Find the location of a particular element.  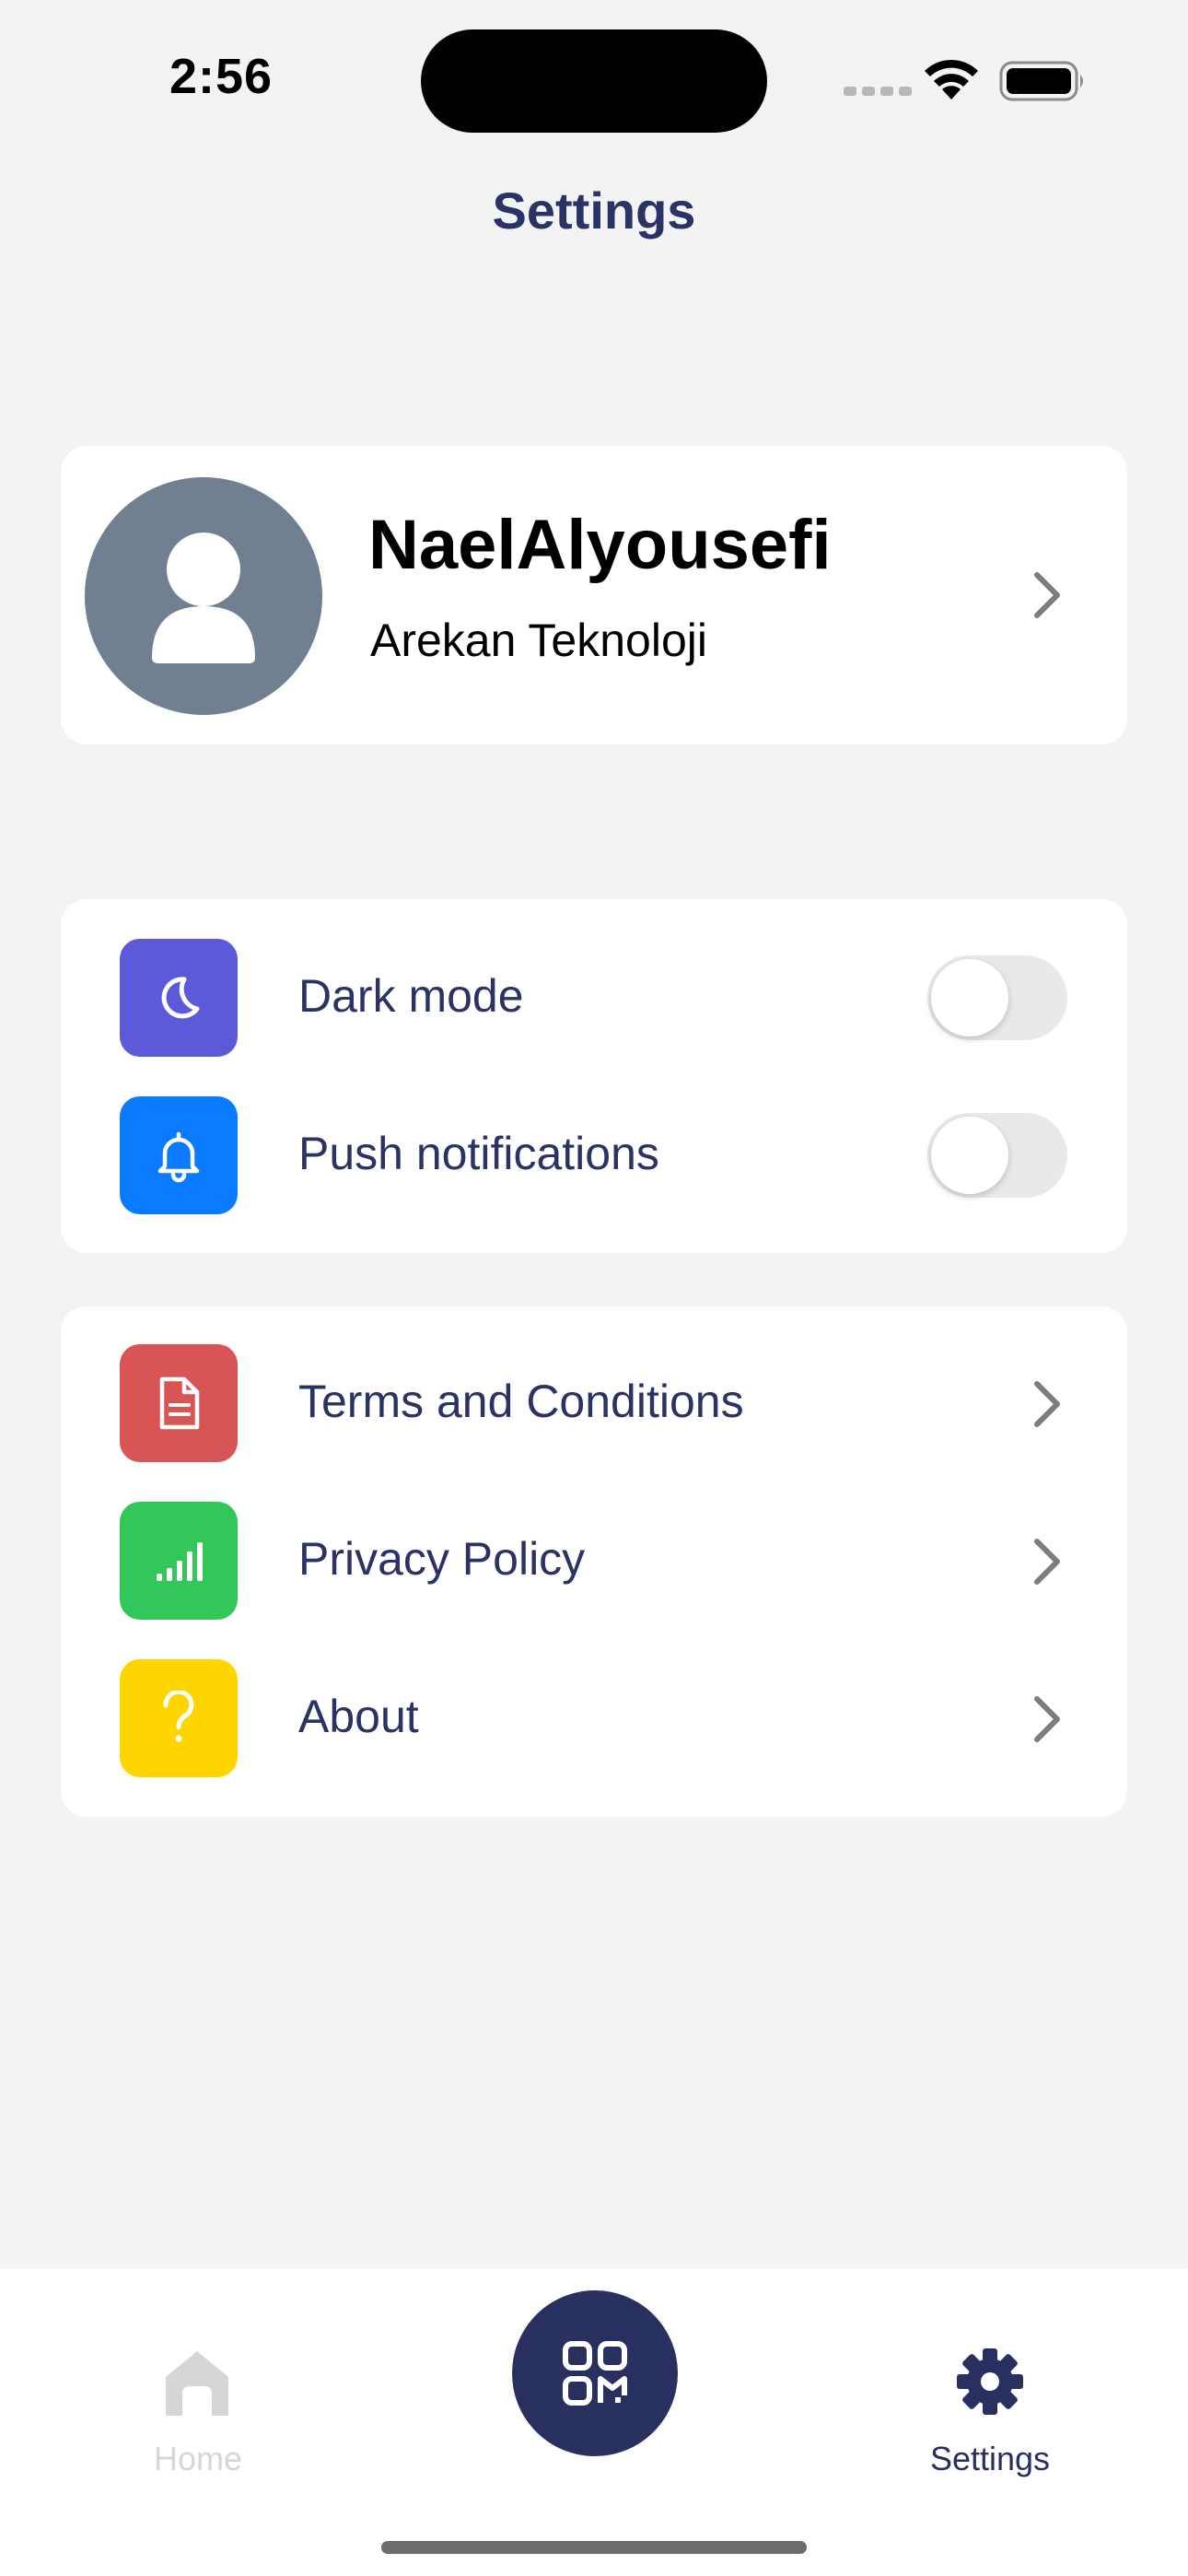

tab-home-label: Home is located at coordinates (198, 2458).